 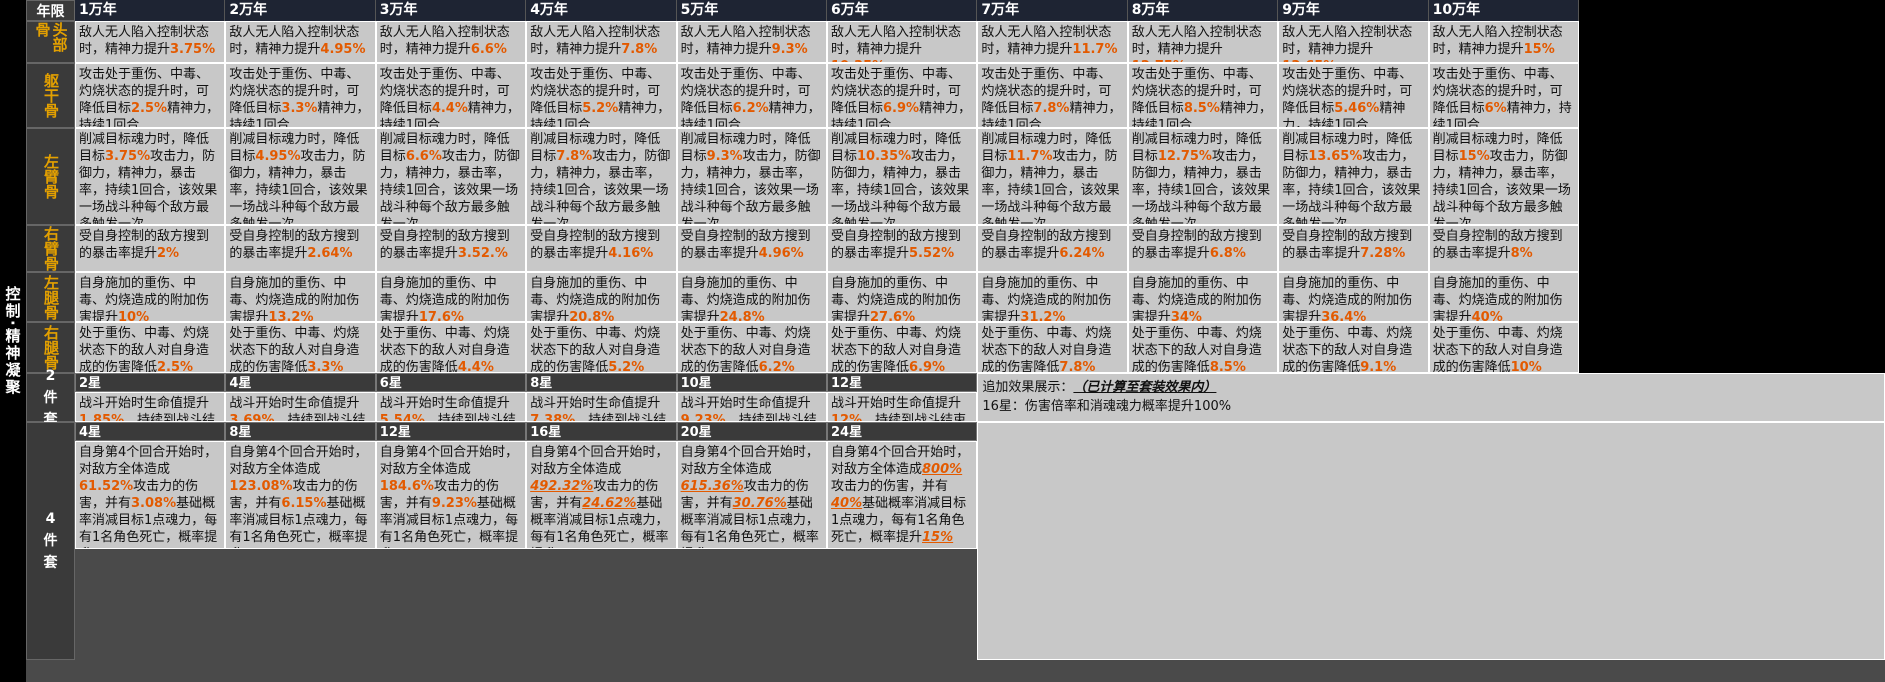 What do you see at coordinates (902, 10) in the screenshot?
I see `column-header: 6万年` at bounding box center [902, 10].